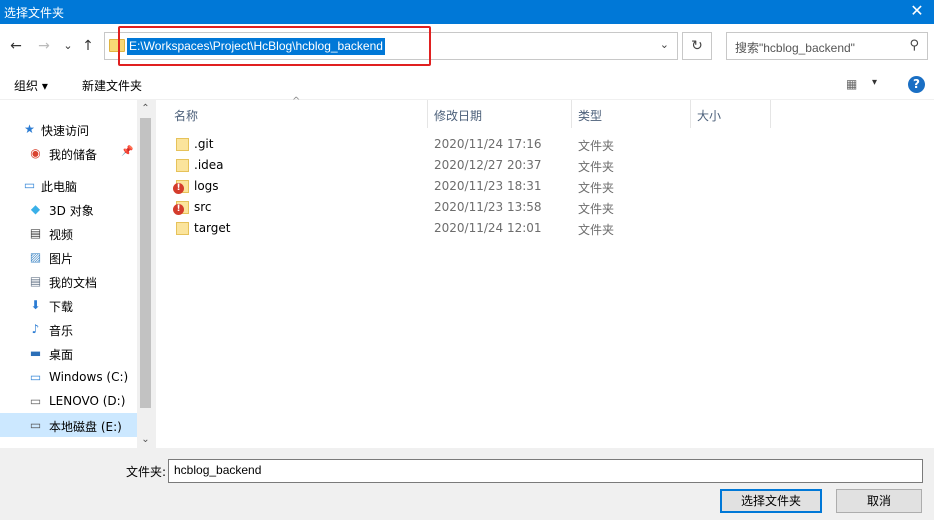 Image resolution: width=934 pixels, height=520 pixels. I want to click on column-header-label: 修改日期, so click(458, 116).